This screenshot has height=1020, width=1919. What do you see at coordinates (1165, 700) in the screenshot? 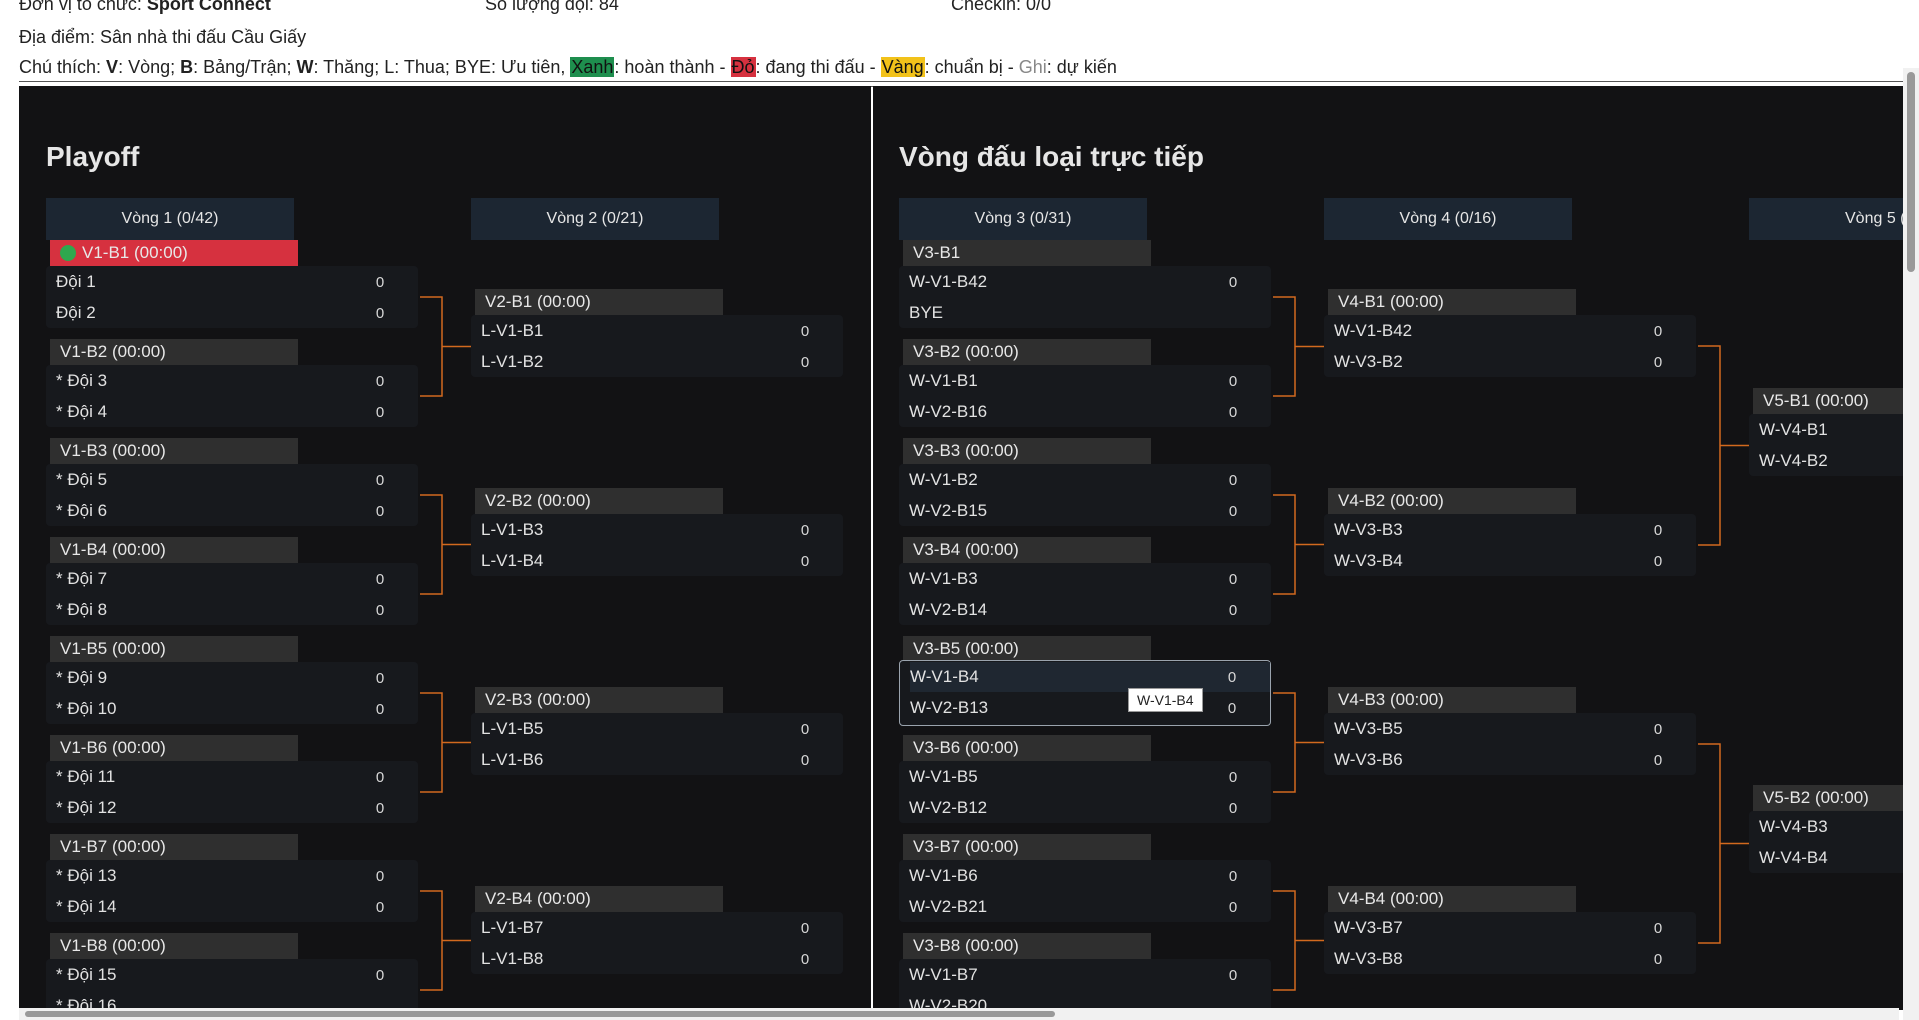
I see `tooltip: W-V1-B4` at bounding box center [1165, 700].